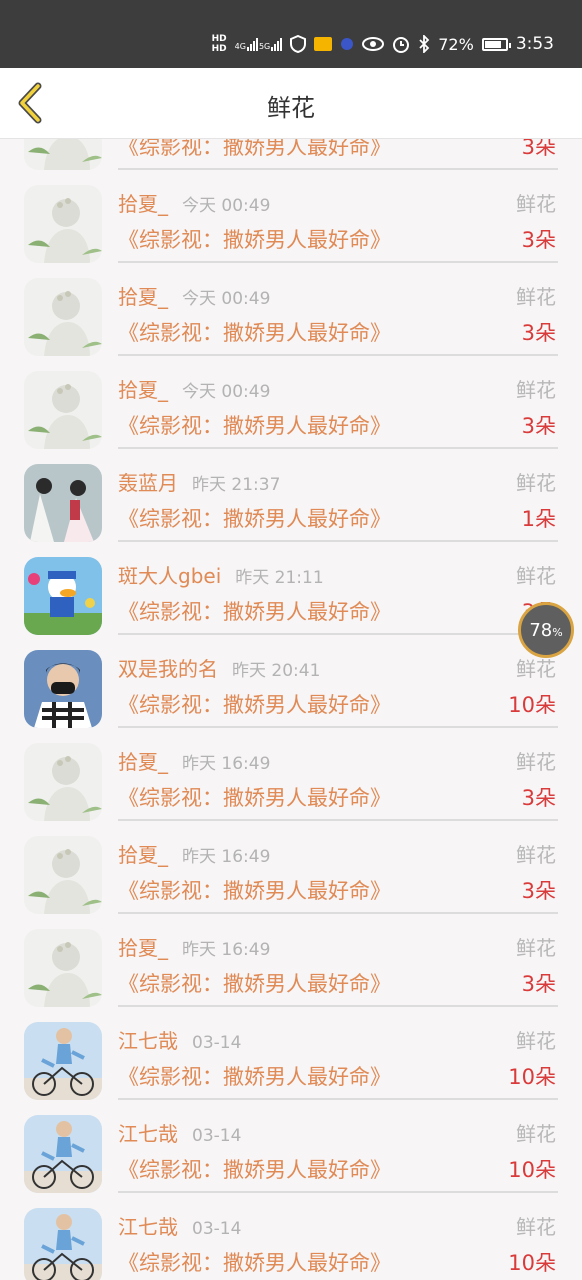 This screenshot has width=582, height=1280. Describe the element at coordinates (236, 485) in the screenshot. I see `timestamp: 昨天 21:37` at that location.